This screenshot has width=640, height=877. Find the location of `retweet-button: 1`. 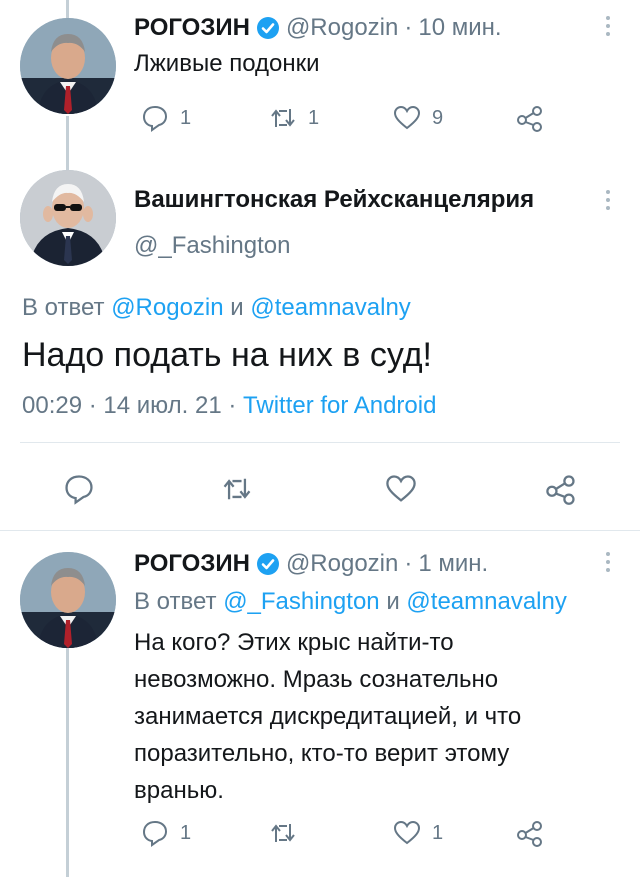

retweet-button: 1 is located at coordinates (293, 118).